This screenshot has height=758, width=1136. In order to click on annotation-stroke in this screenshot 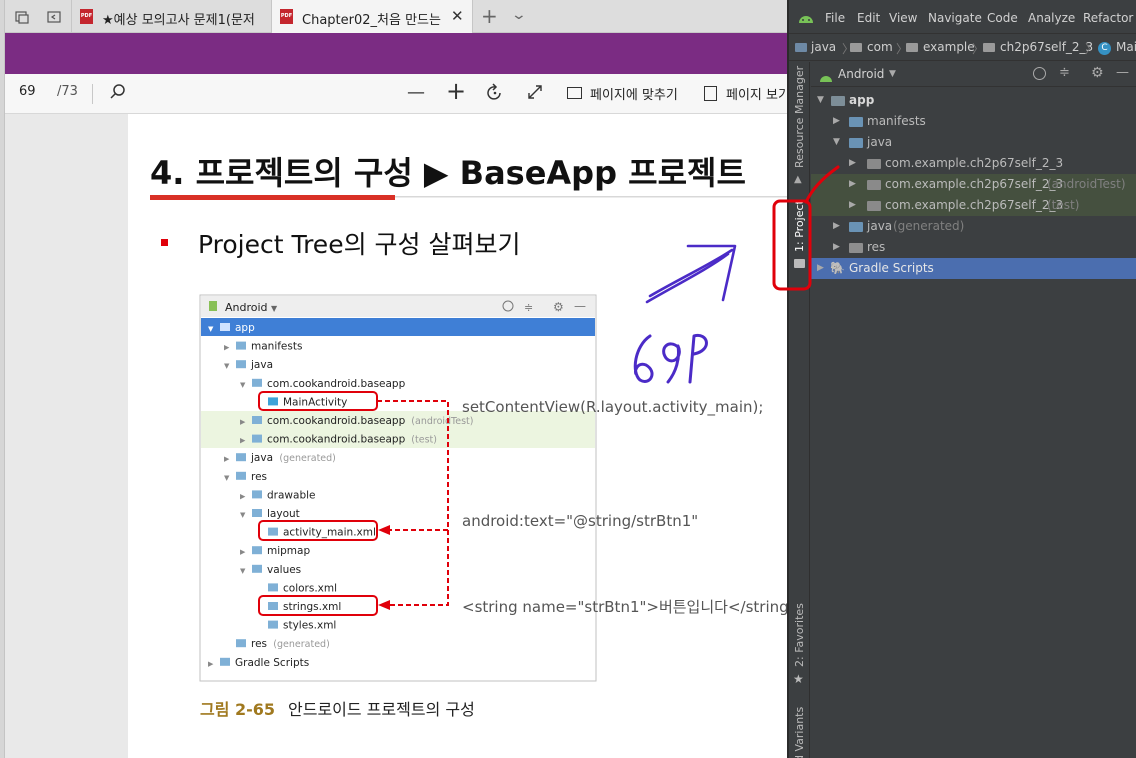, I will do `click(822, 184)`.